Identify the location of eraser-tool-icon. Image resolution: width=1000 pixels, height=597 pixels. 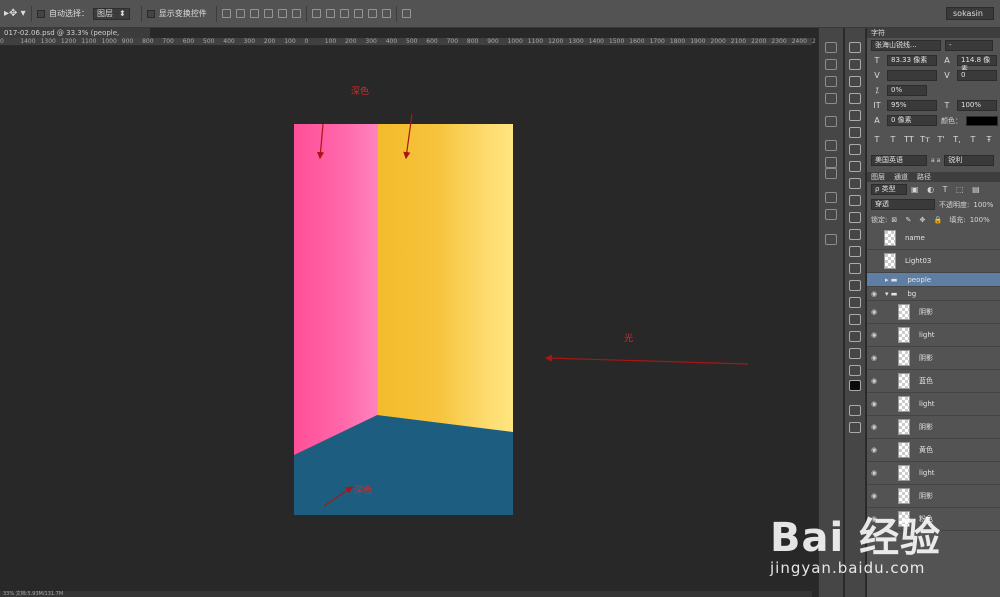
(855, 217).